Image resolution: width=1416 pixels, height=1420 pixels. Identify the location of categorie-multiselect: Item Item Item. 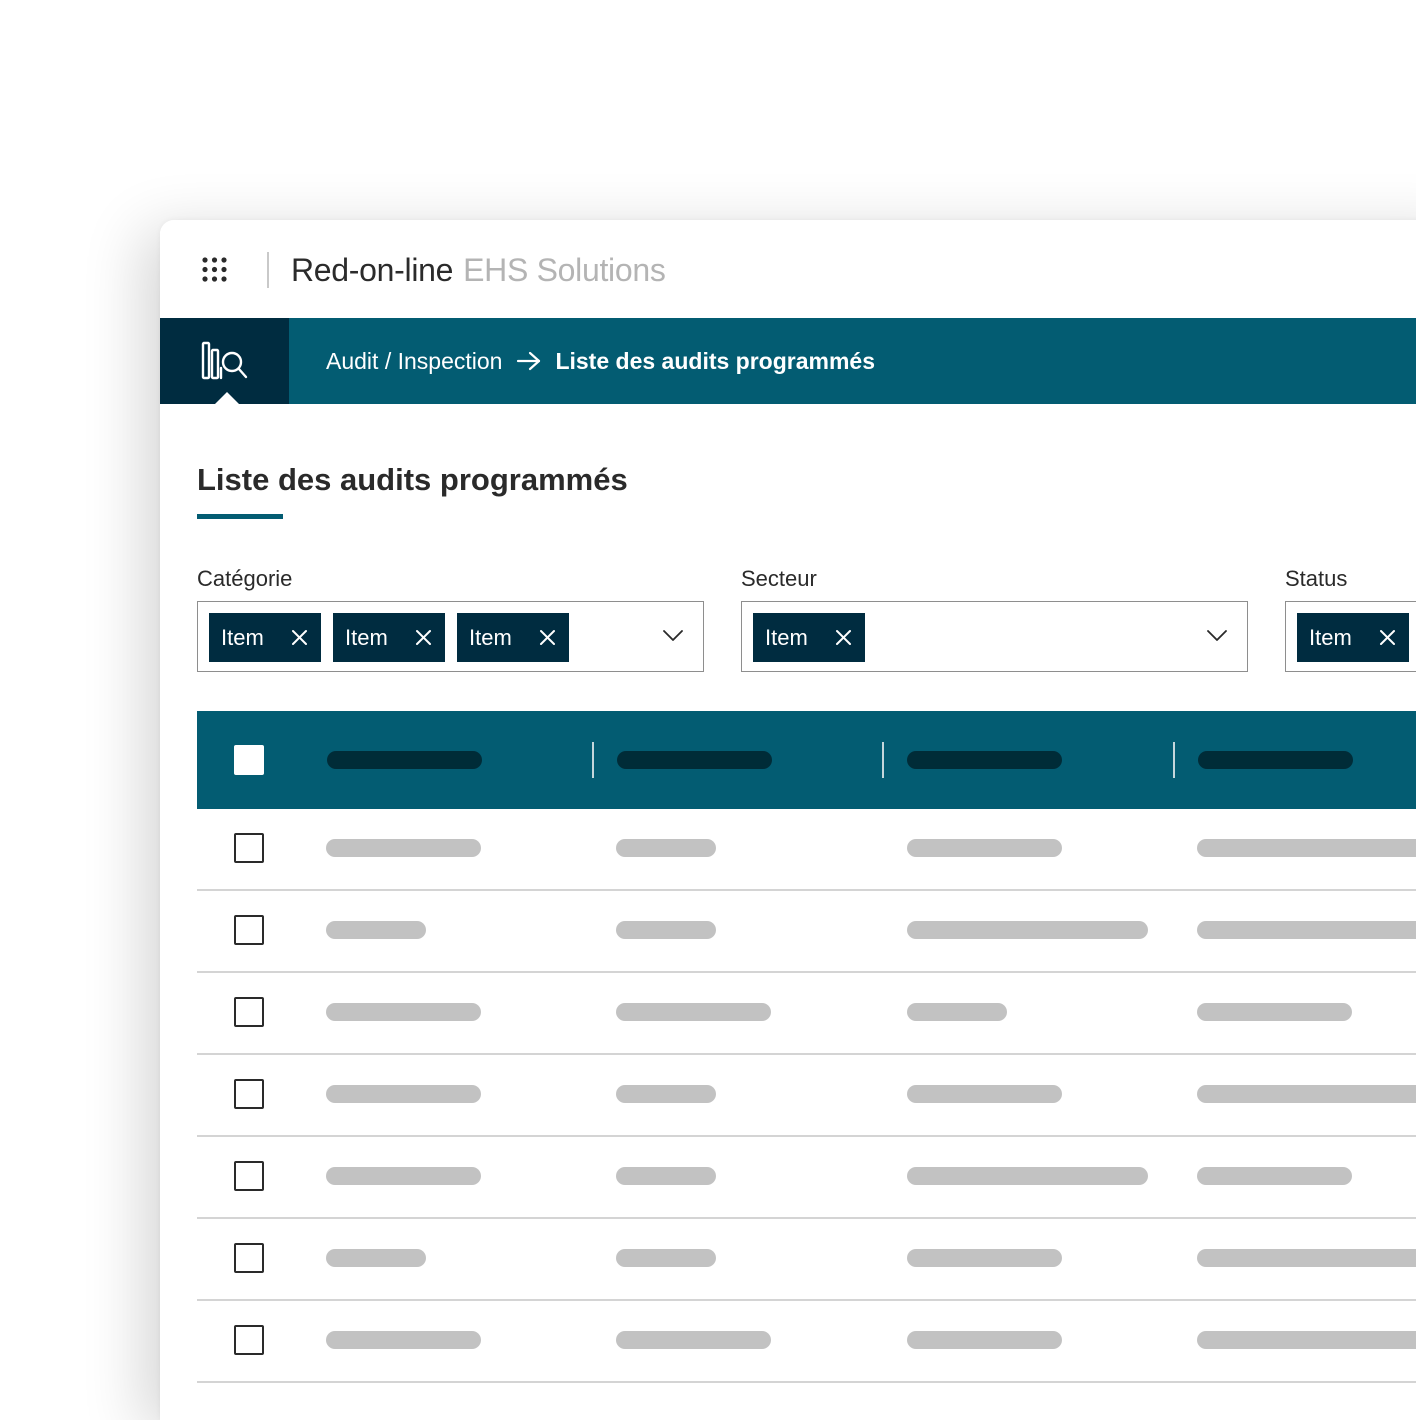
(450, 636).